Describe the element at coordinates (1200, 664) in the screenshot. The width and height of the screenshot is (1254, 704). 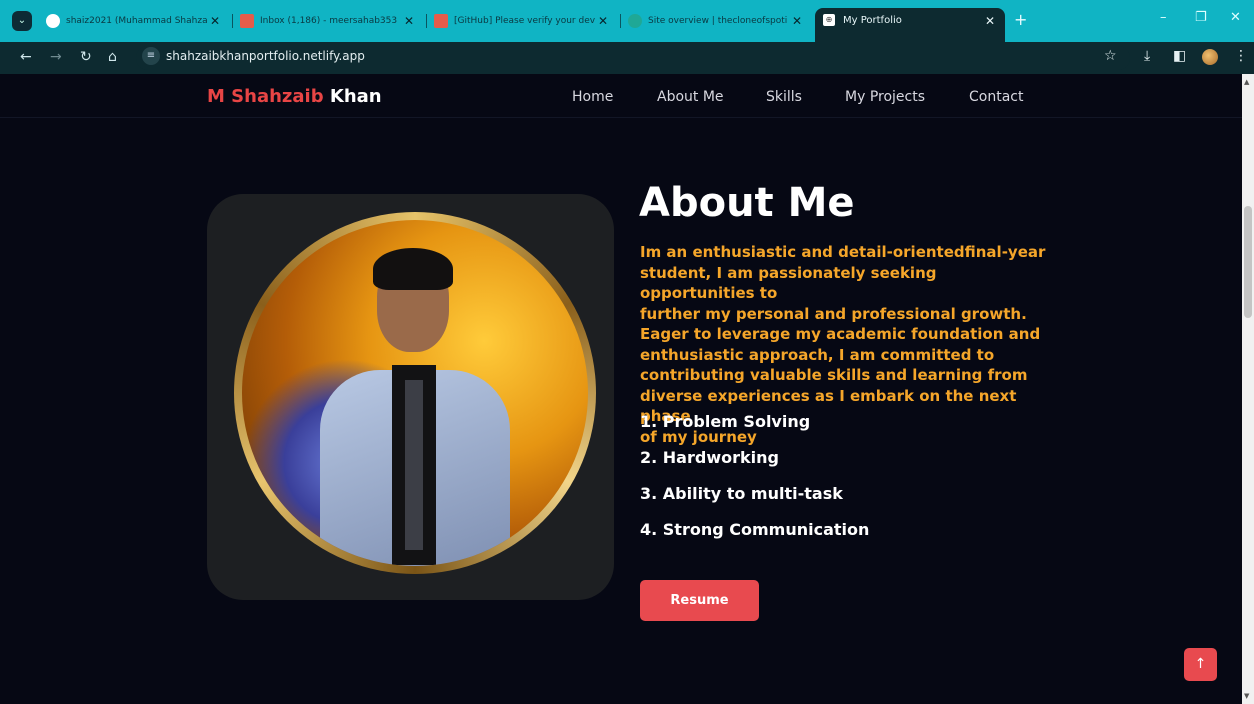
I see `scroll-to-top-button: ↑` at that location.